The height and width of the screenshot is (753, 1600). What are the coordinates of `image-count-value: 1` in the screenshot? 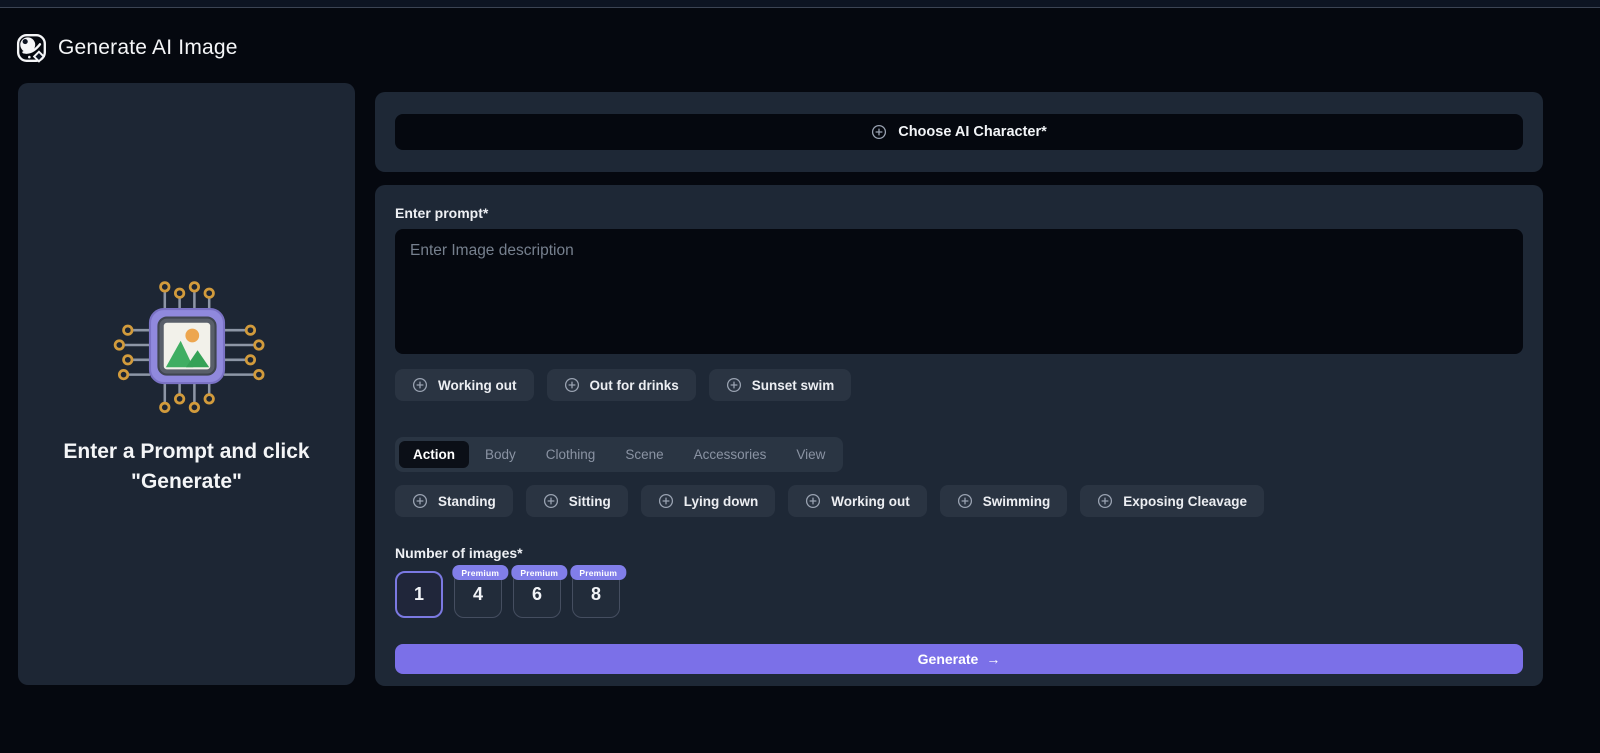 It's located at (418, 594).